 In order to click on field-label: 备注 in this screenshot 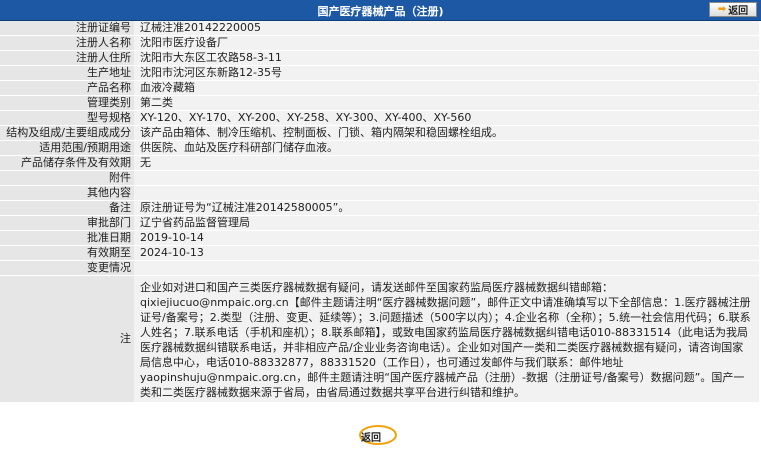, I will do `click(67, 208)`.